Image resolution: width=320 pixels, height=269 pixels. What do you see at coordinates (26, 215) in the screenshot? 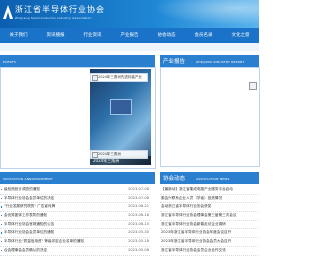
I see `item-title: 会优秀团体工作表彰的通知` at bounding box center [26, 215].